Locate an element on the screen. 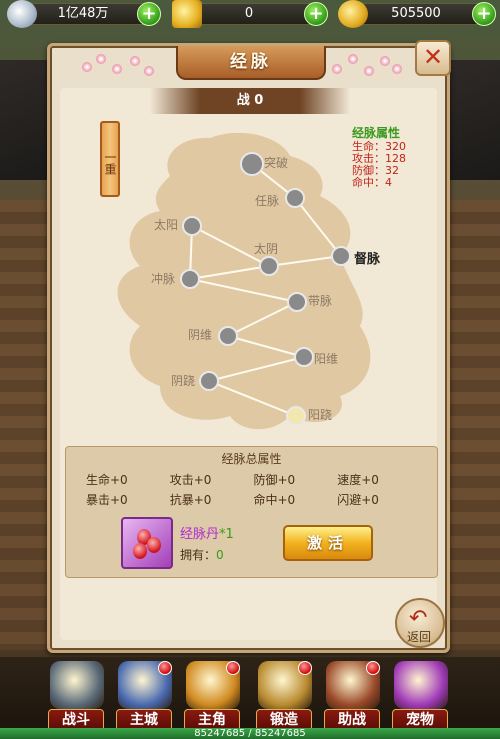 This screenshot has height=739, width=500. attr-hit: 命中：4 is located at coordinates (372, 182).